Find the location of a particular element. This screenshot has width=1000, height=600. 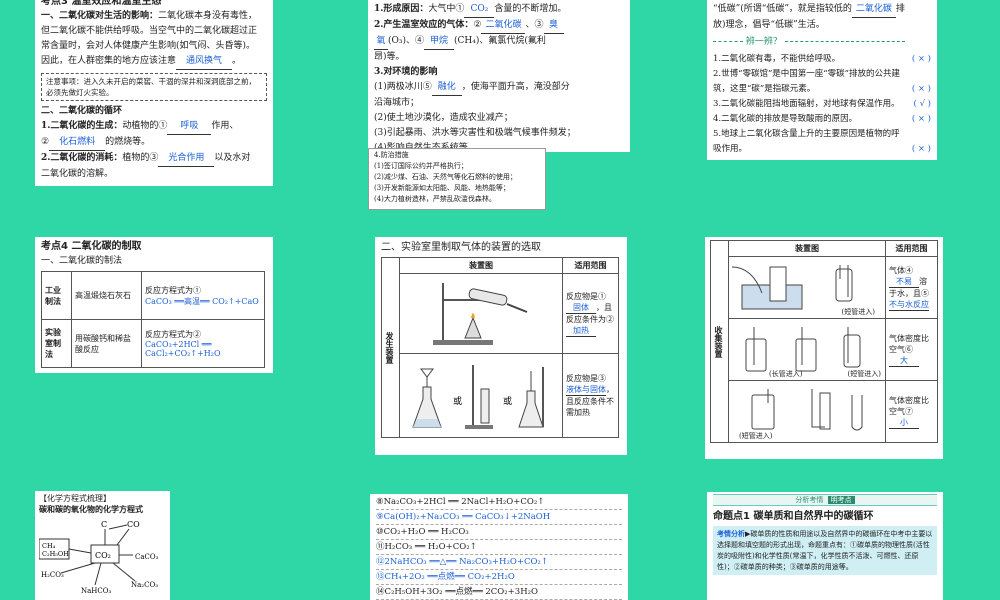

equations-subtitle: 碳和碳的氧化物的化学方程式 is located at coordinates (91, 509).